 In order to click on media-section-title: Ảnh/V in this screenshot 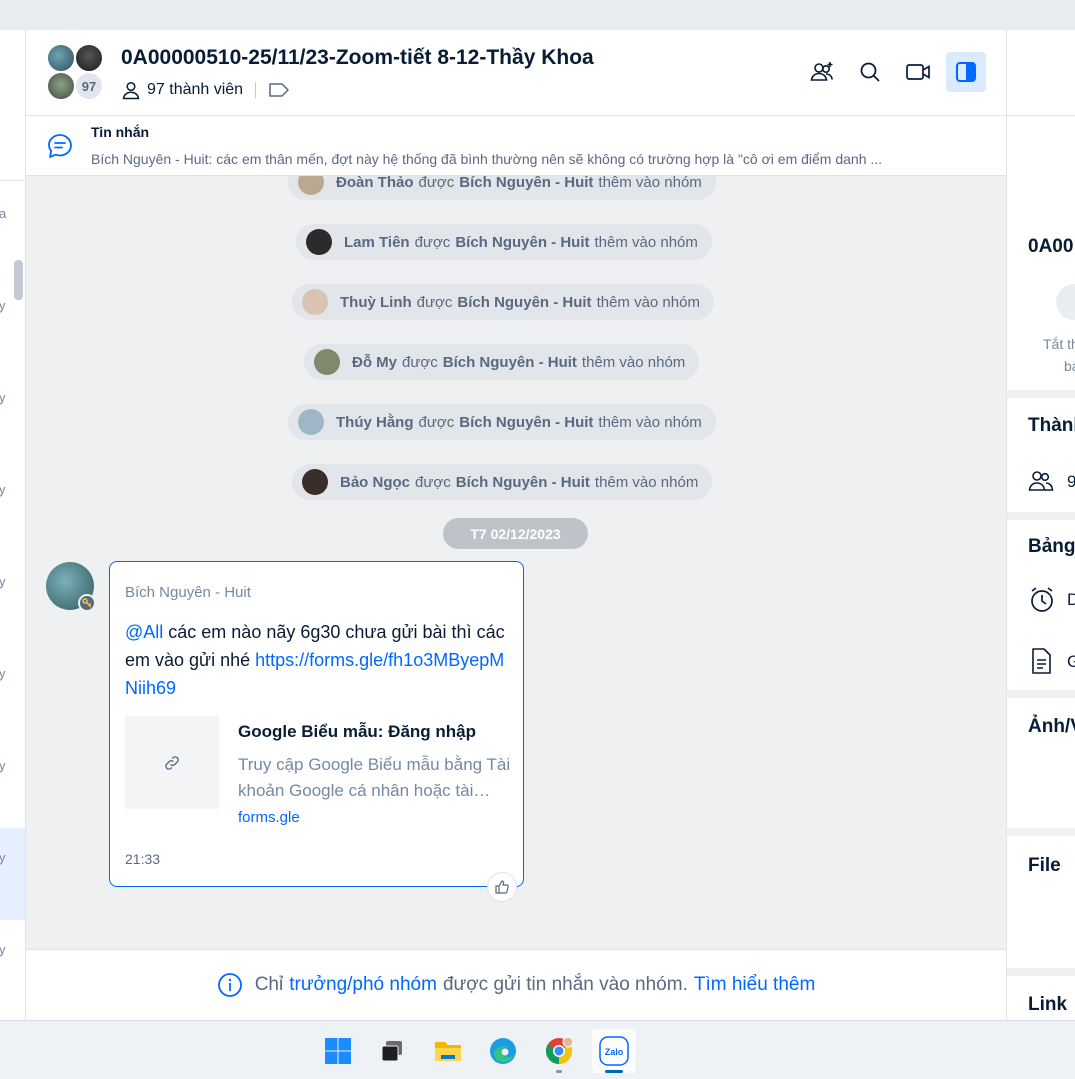, I will do `click(1051, 727)`.